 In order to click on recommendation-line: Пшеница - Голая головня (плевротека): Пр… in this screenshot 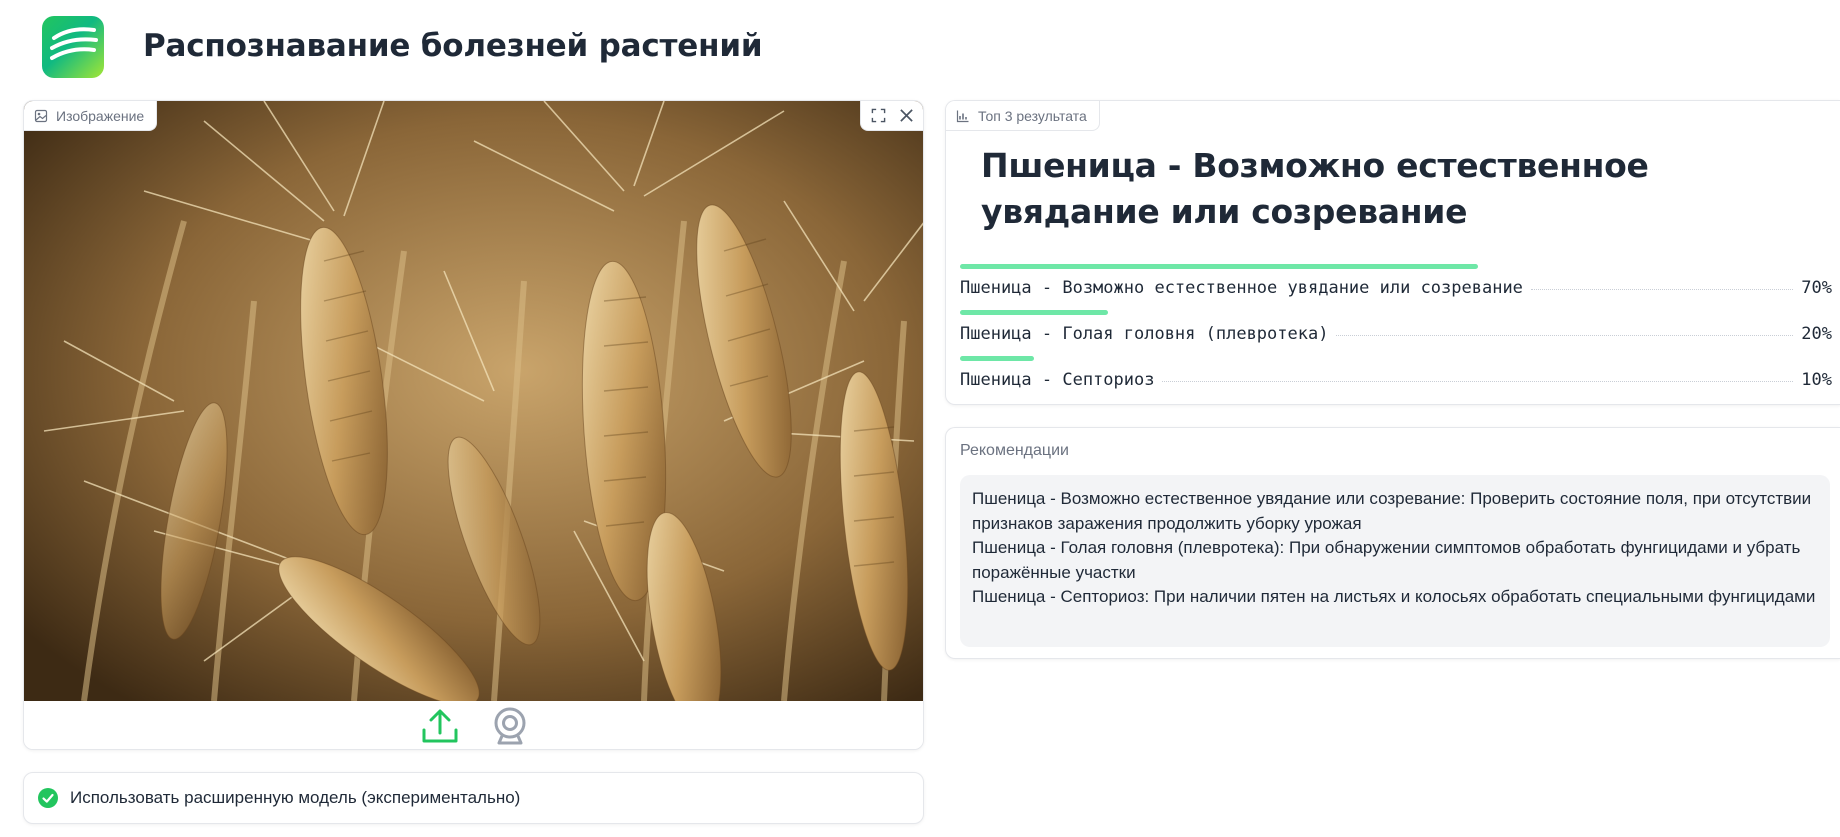, I will do `click(1386, 560)`.